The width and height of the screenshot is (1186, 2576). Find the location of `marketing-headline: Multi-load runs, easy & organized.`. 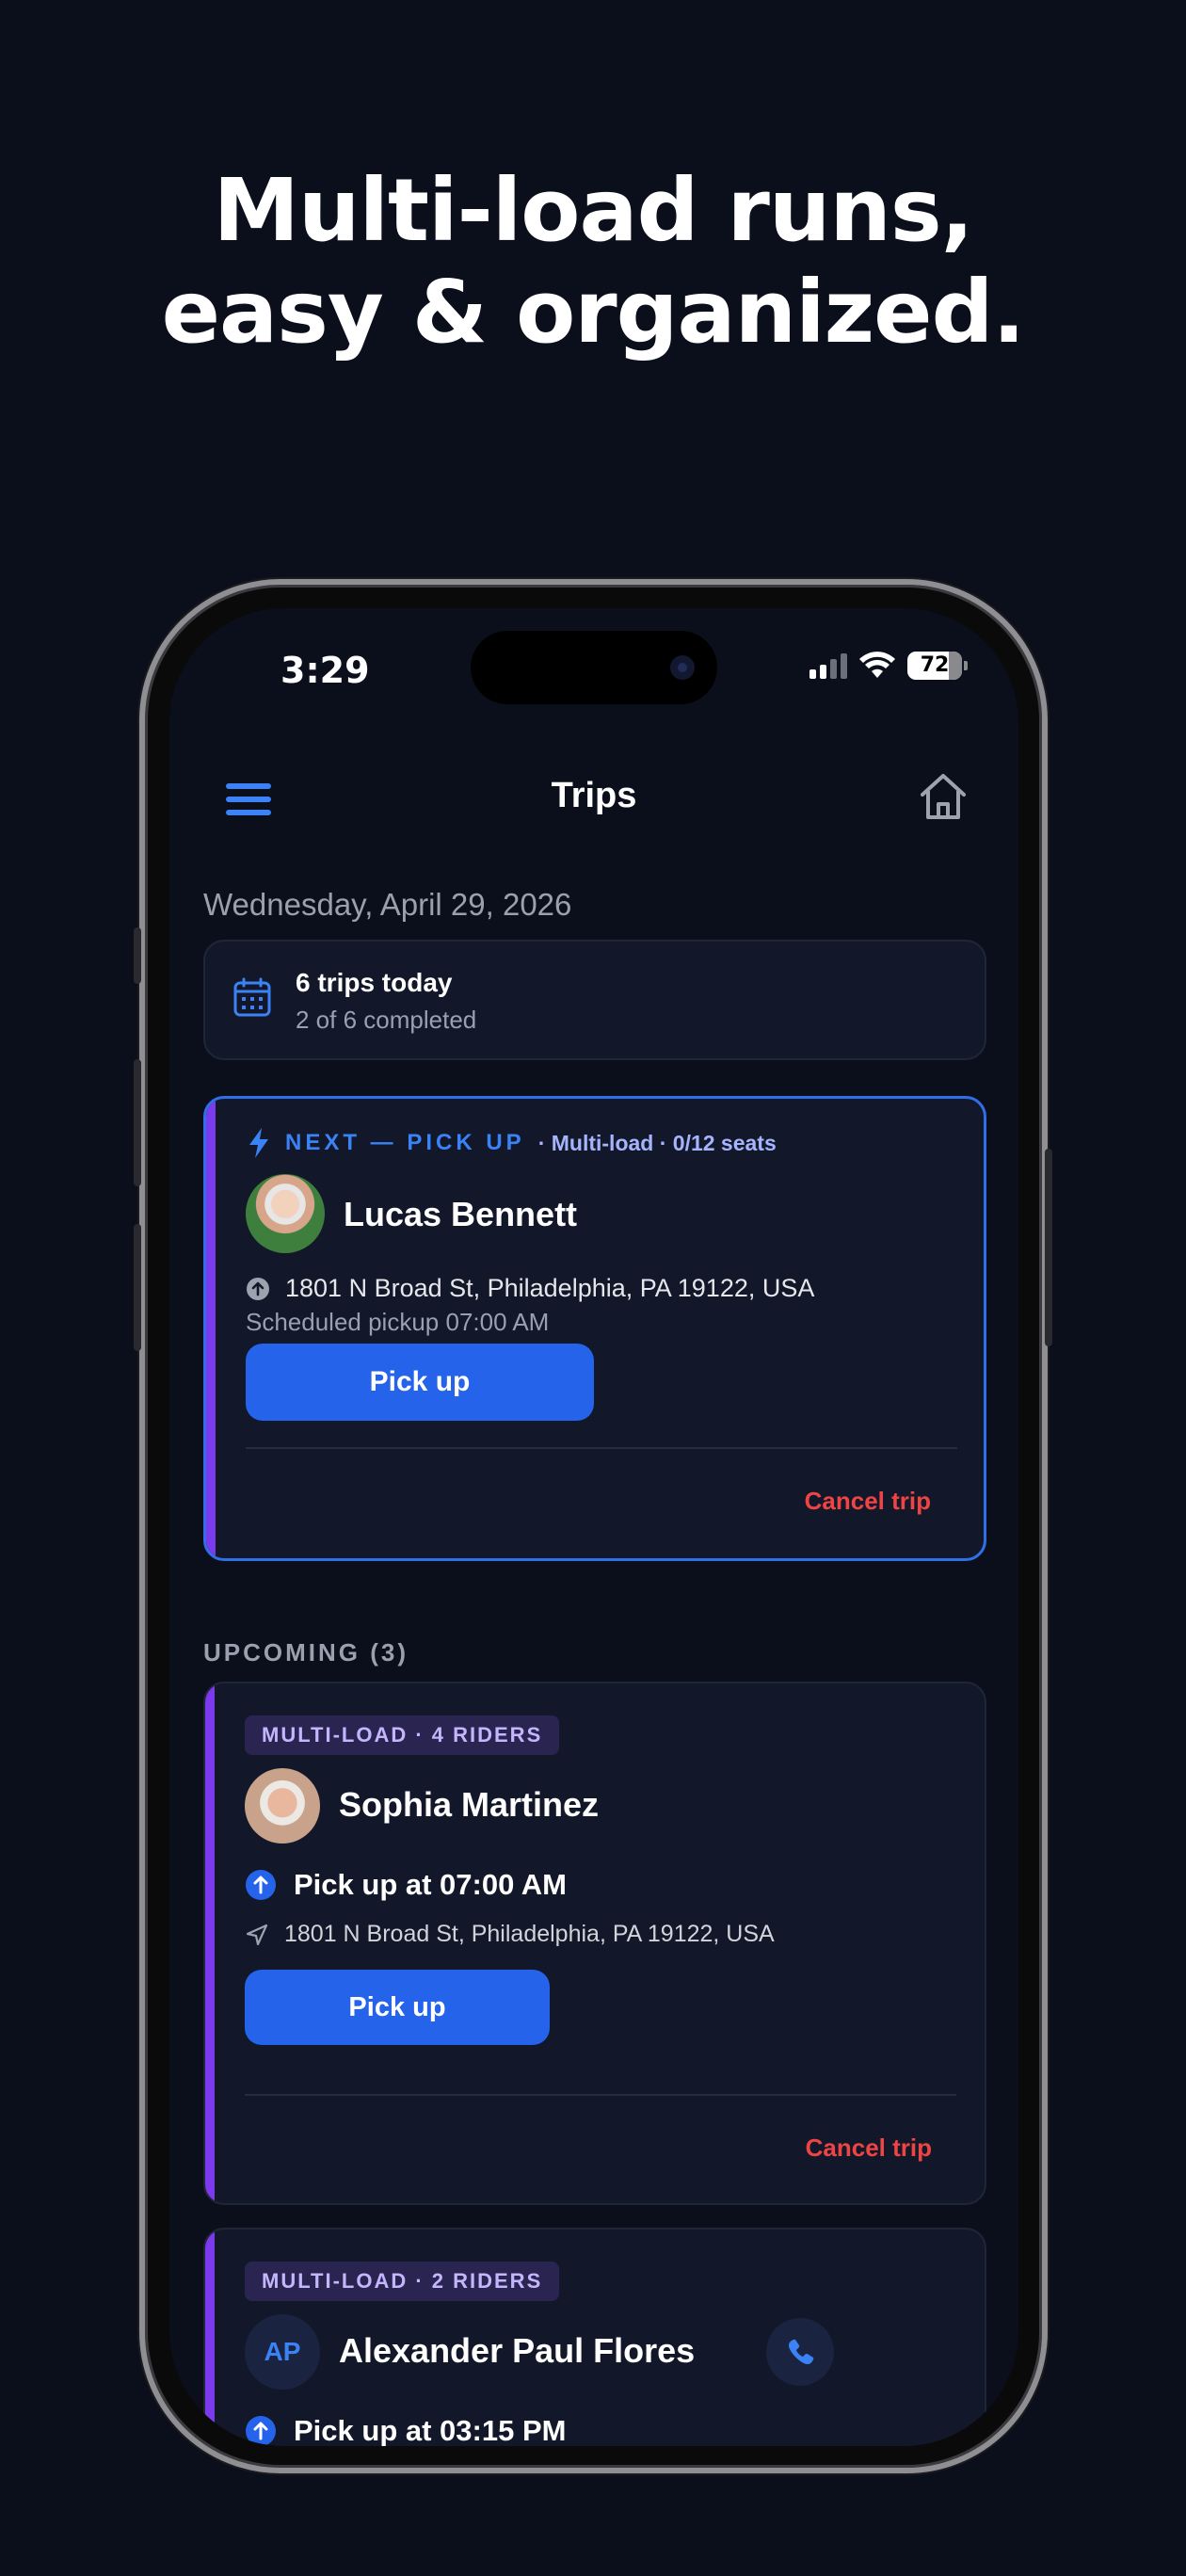

marketing-headline: Multi-load runs, easy & organized. is located at coordinates (593, 261).